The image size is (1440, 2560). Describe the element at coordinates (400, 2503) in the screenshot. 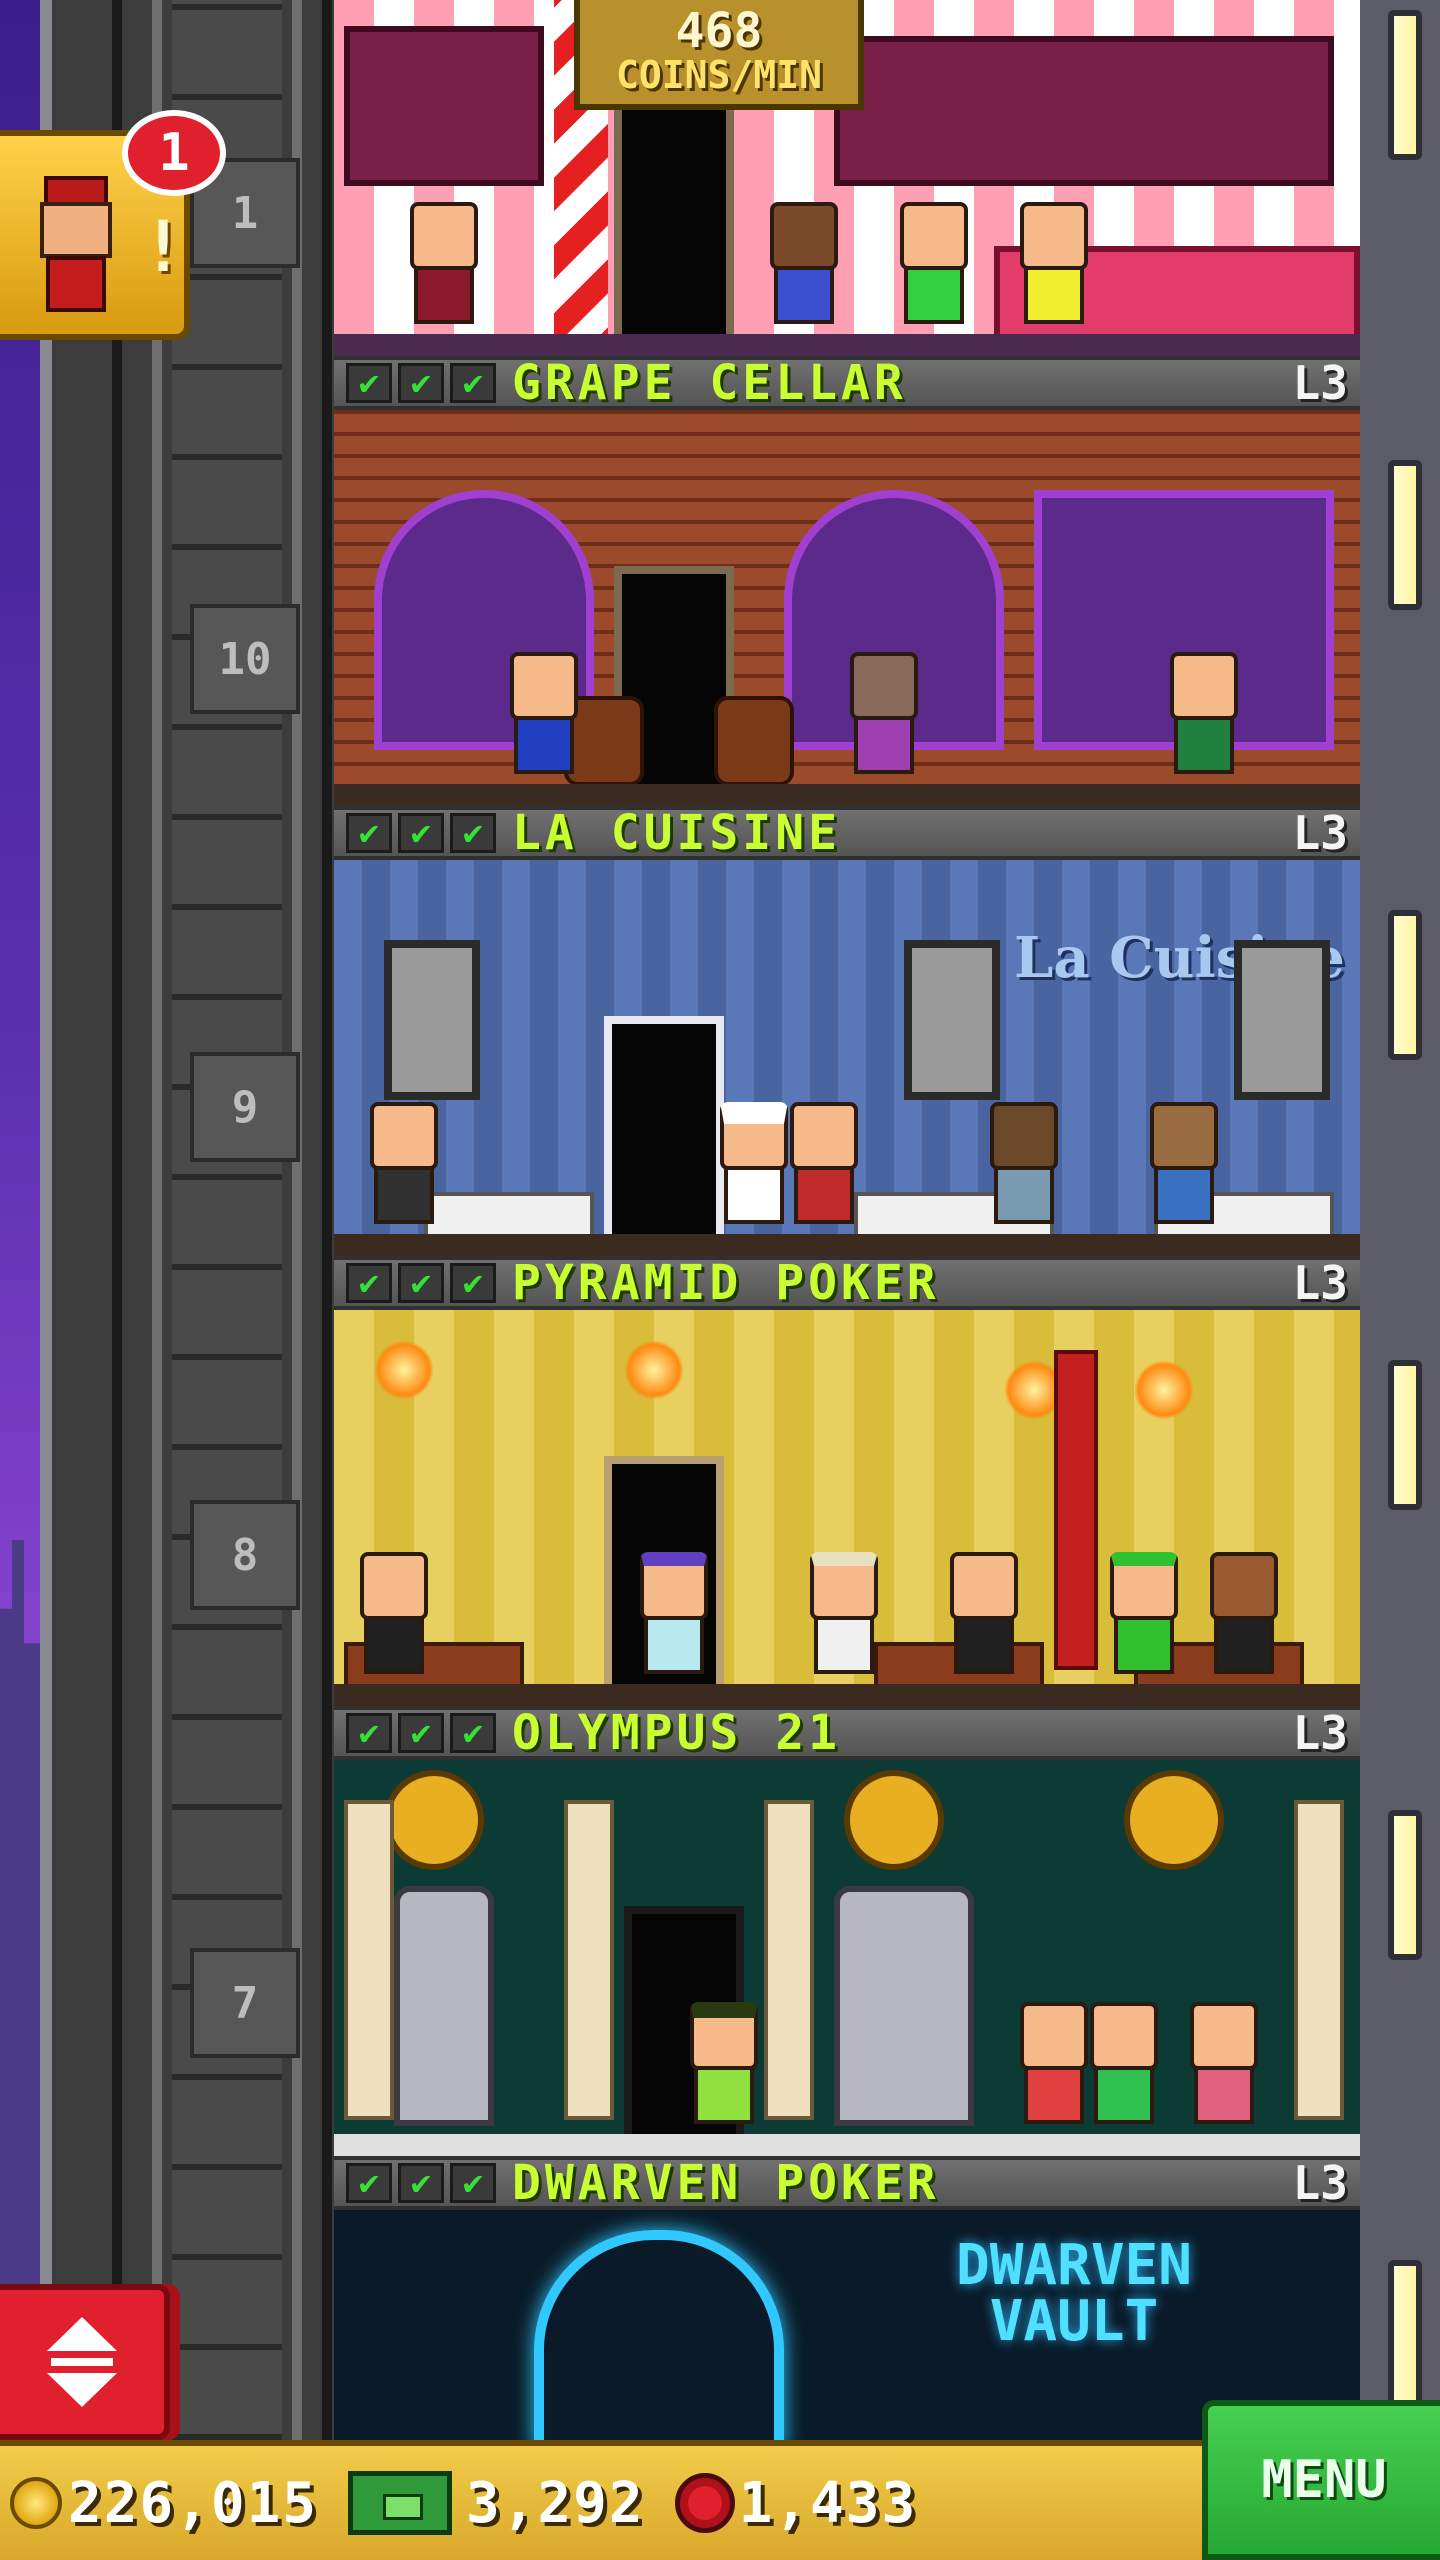

I see `bux-icon` at that location.